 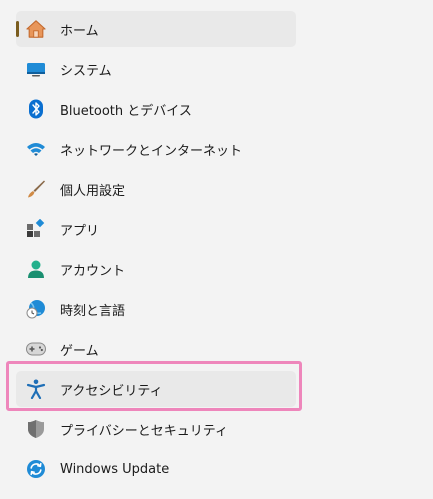 What do you see at coordinates (93, 191) in the screenshot?
I see `nav-item-label: 個人用設定` at bounding box center [93, 191].